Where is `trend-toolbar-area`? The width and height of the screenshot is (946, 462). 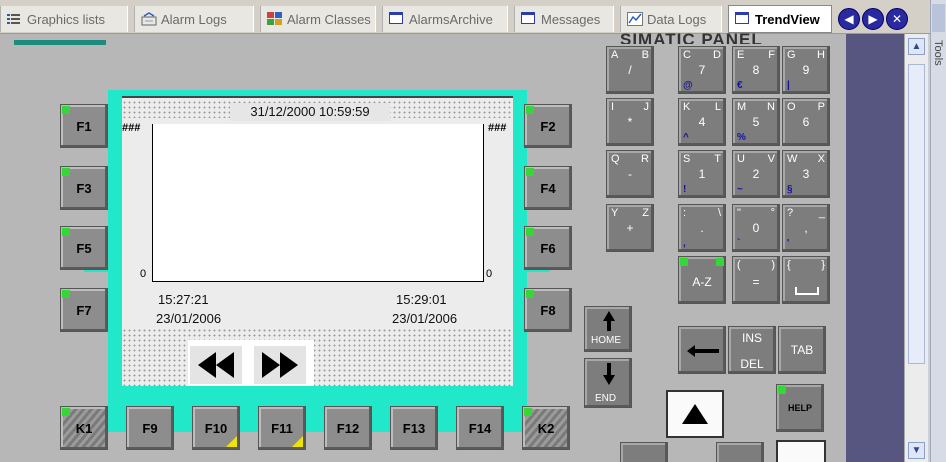 trend-toolbar-area is located at coordinates (317, 357).